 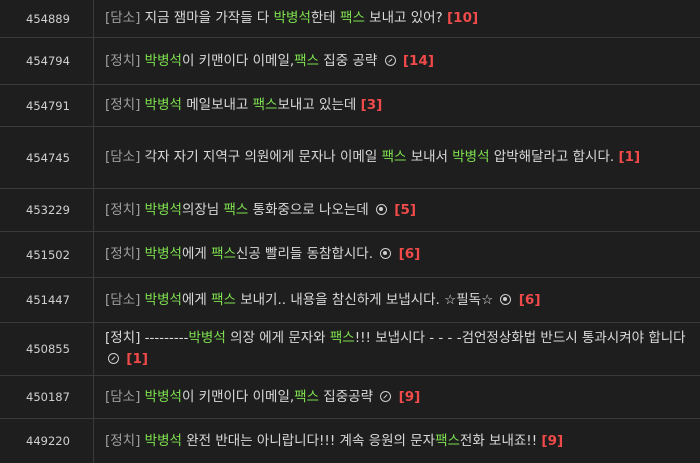 I want to click on comment-count: [5], so click(x=405, y=210).